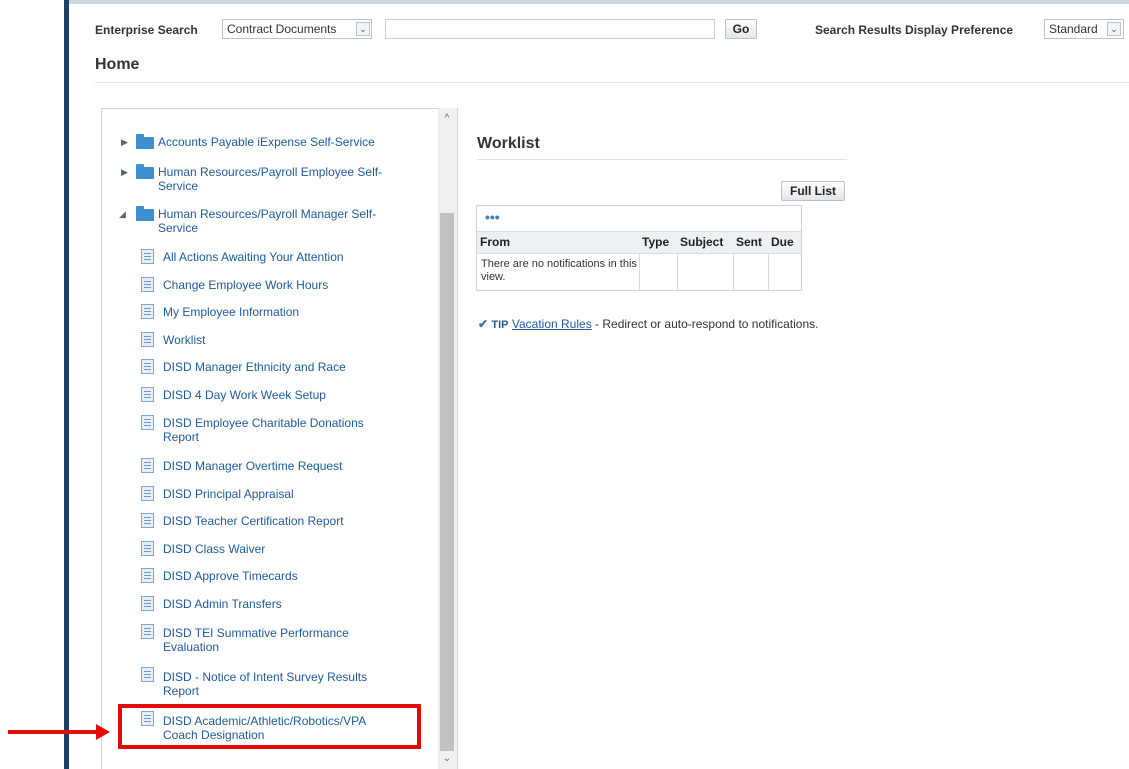  Describe the element at coordinates (741, 29) in the screenshot. I see `go-button: Go` at that location.